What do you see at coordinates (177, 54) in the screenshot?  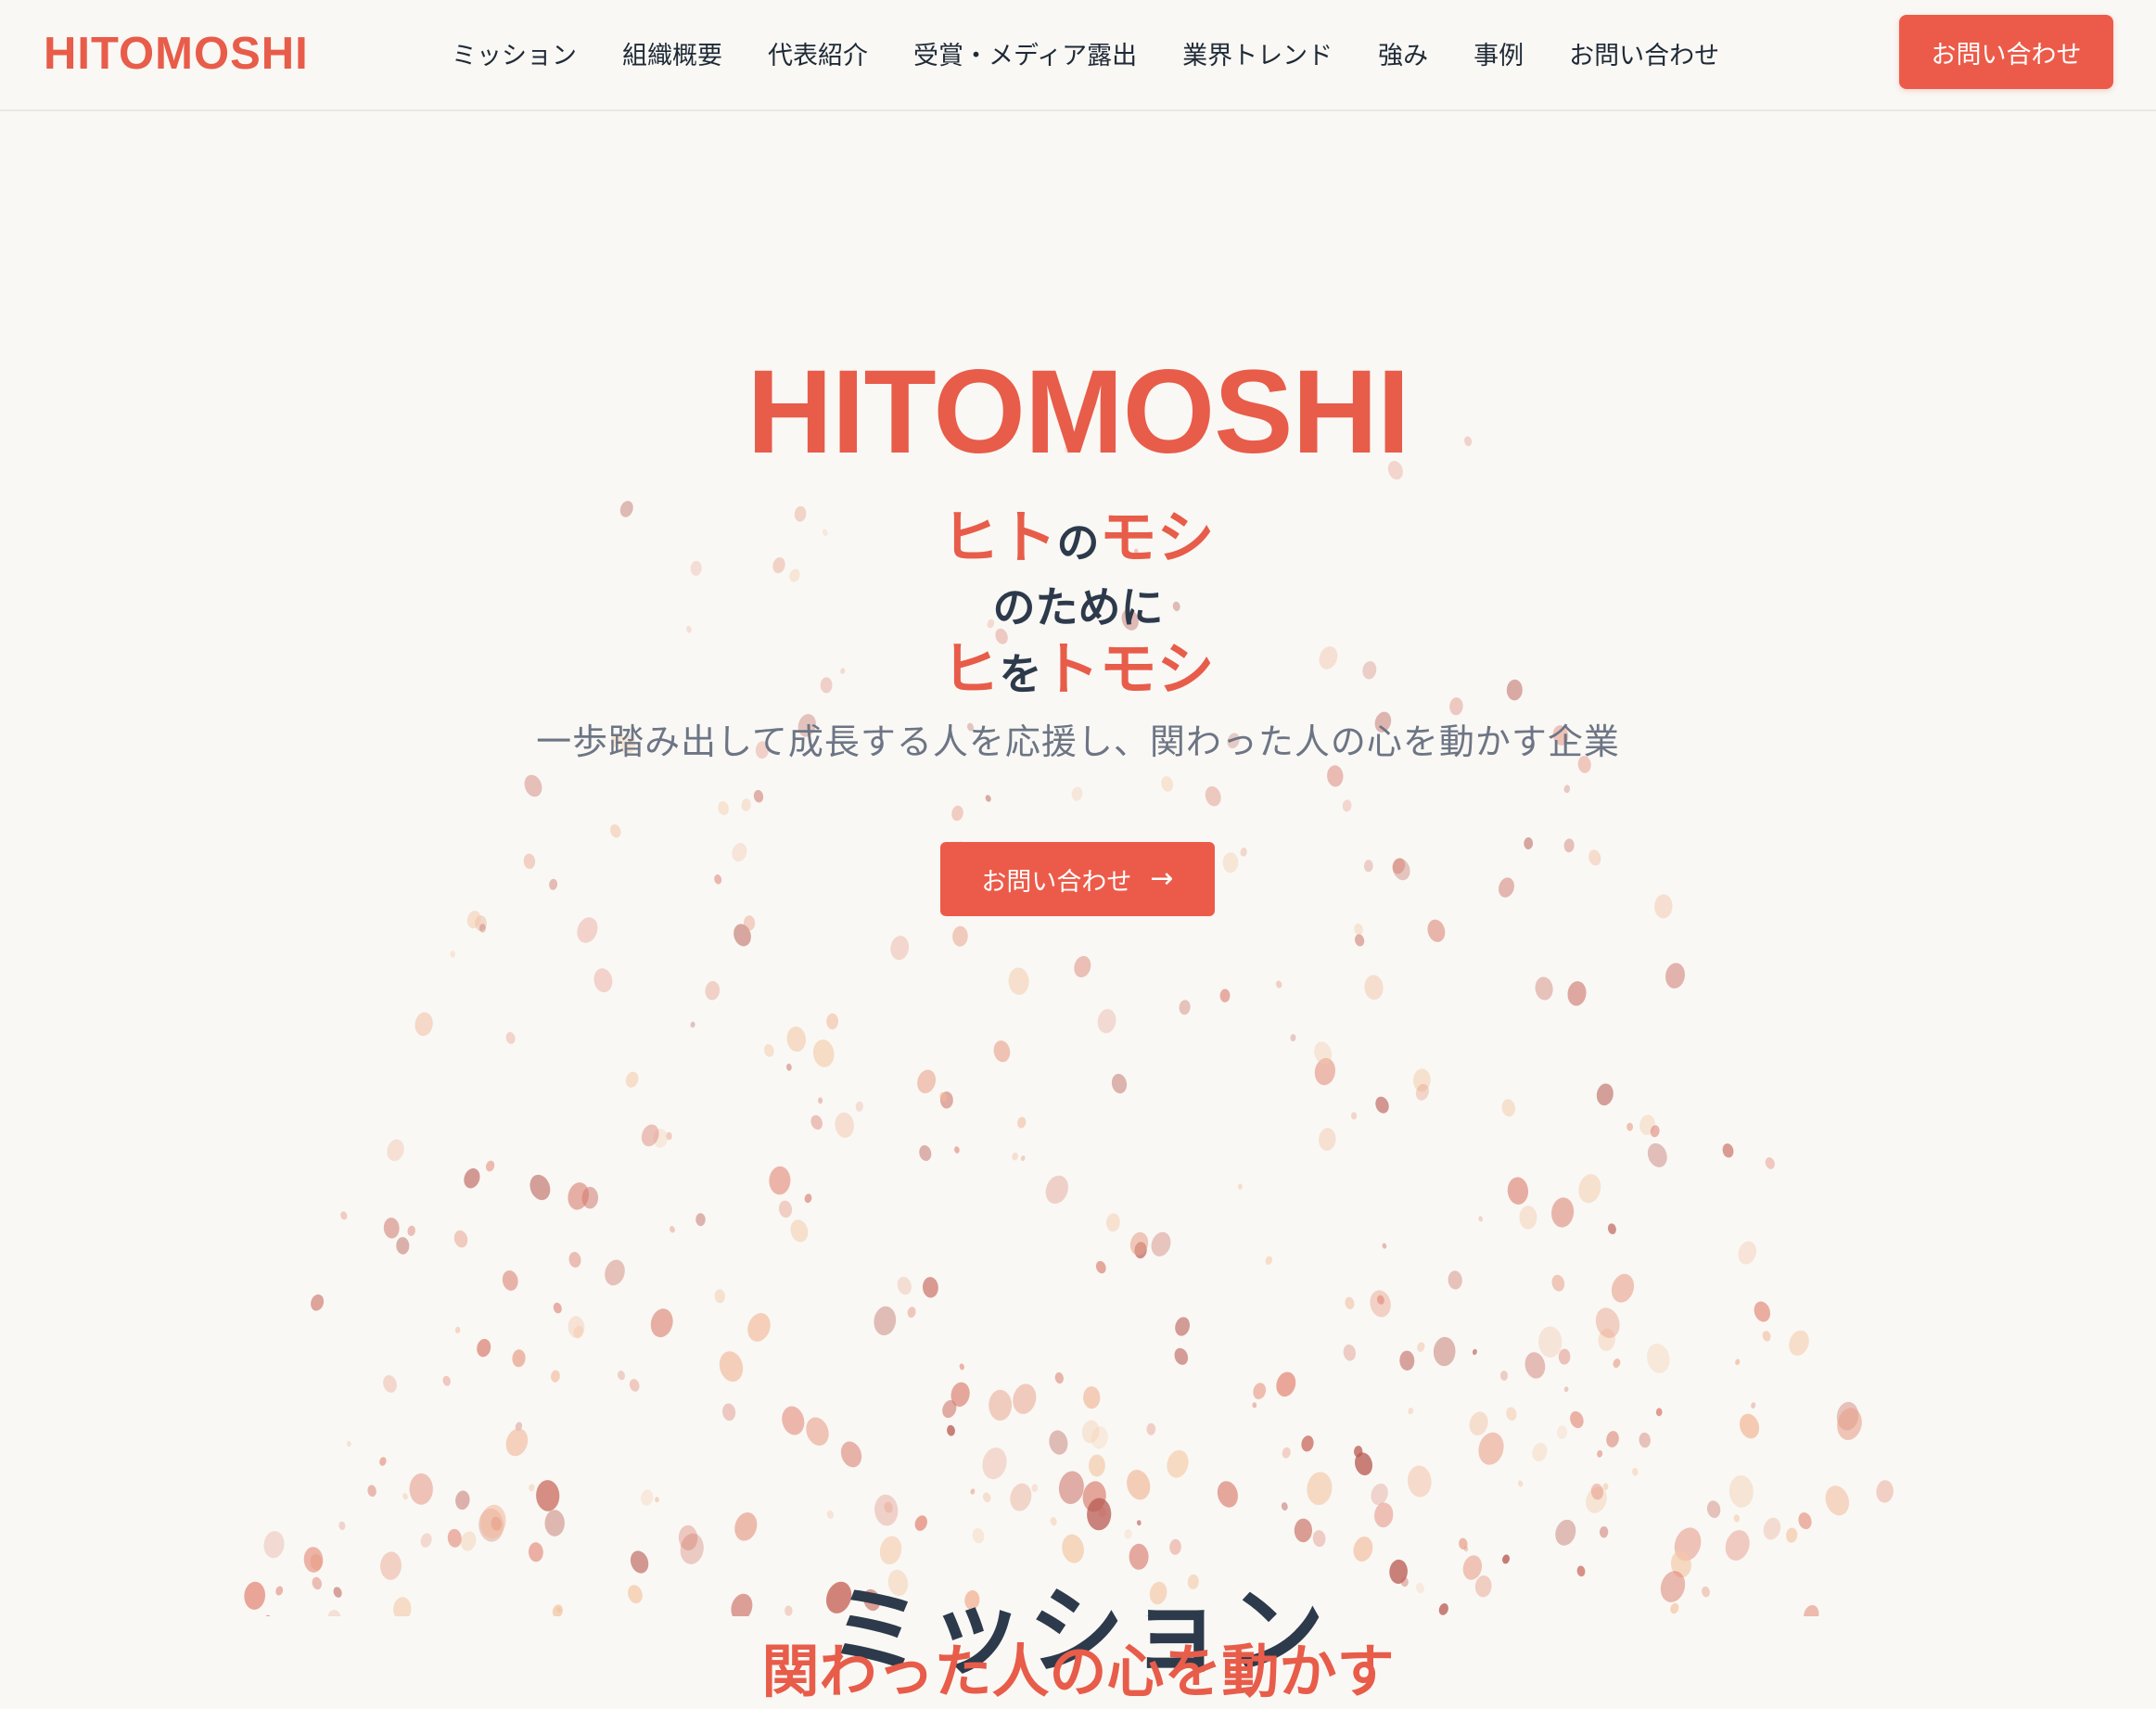 I see `site-logo: HITOMOSHI` at bounding box center [177, 54].